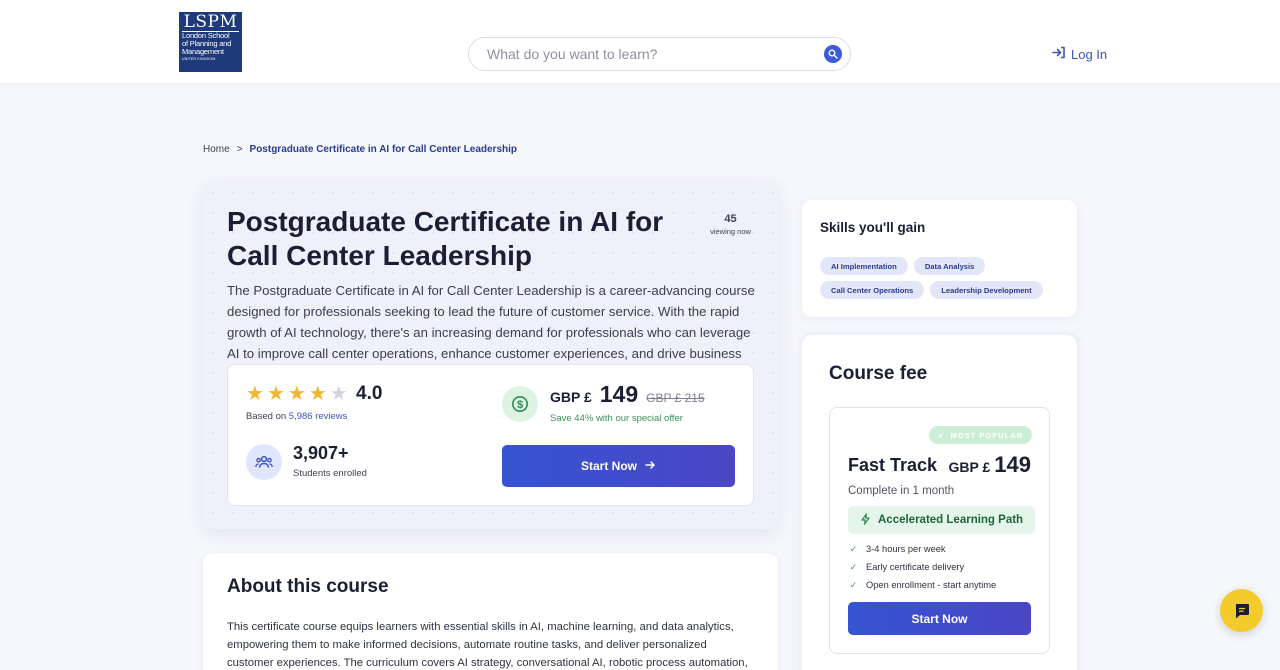  Describe the element at coordinates (210, 22) in the screenshot. I see `logo-mark: LSPM` at that location.